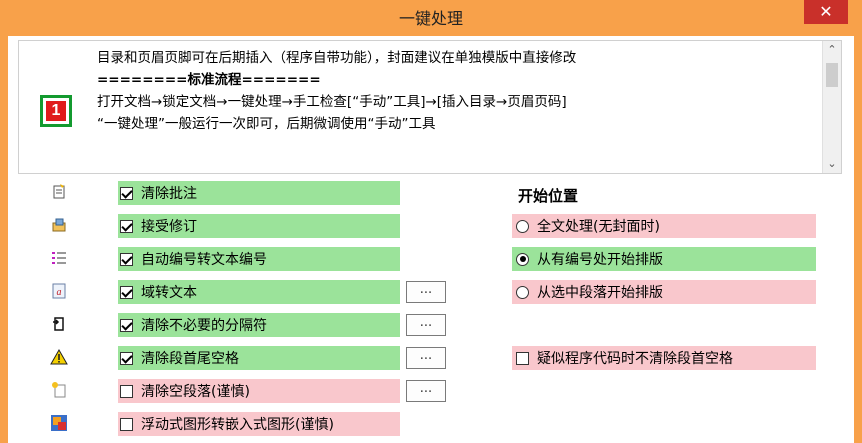  I want to click on option-label: 浮动式图形转嵌入式图形(谨慎), so click(237, 425).